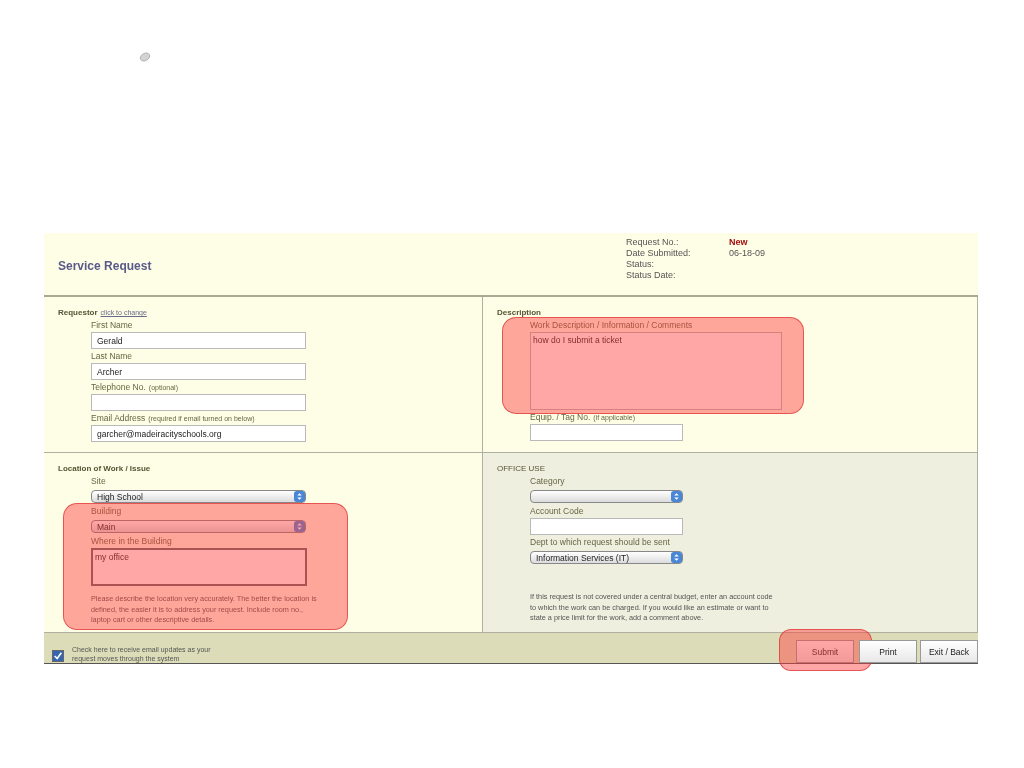 This screenshot has height=768, width=1024. What do you see at coordinates (118, 387) in the screenshot?
I see `field-label: Telephone No.` at bounding box center [118, 387].